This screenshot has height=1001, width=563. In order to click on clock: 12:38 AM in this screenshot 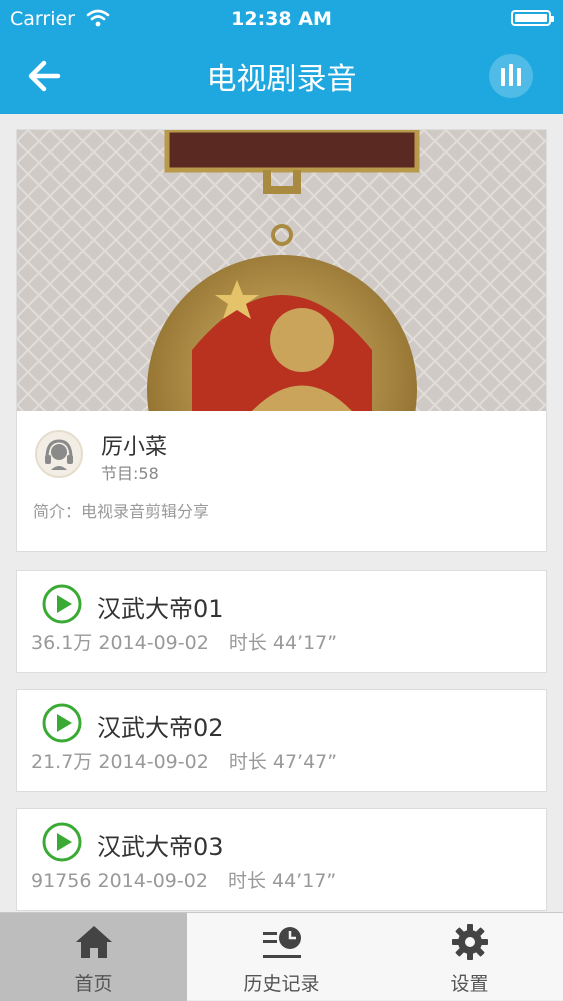, I will do `click(281, 19)`.